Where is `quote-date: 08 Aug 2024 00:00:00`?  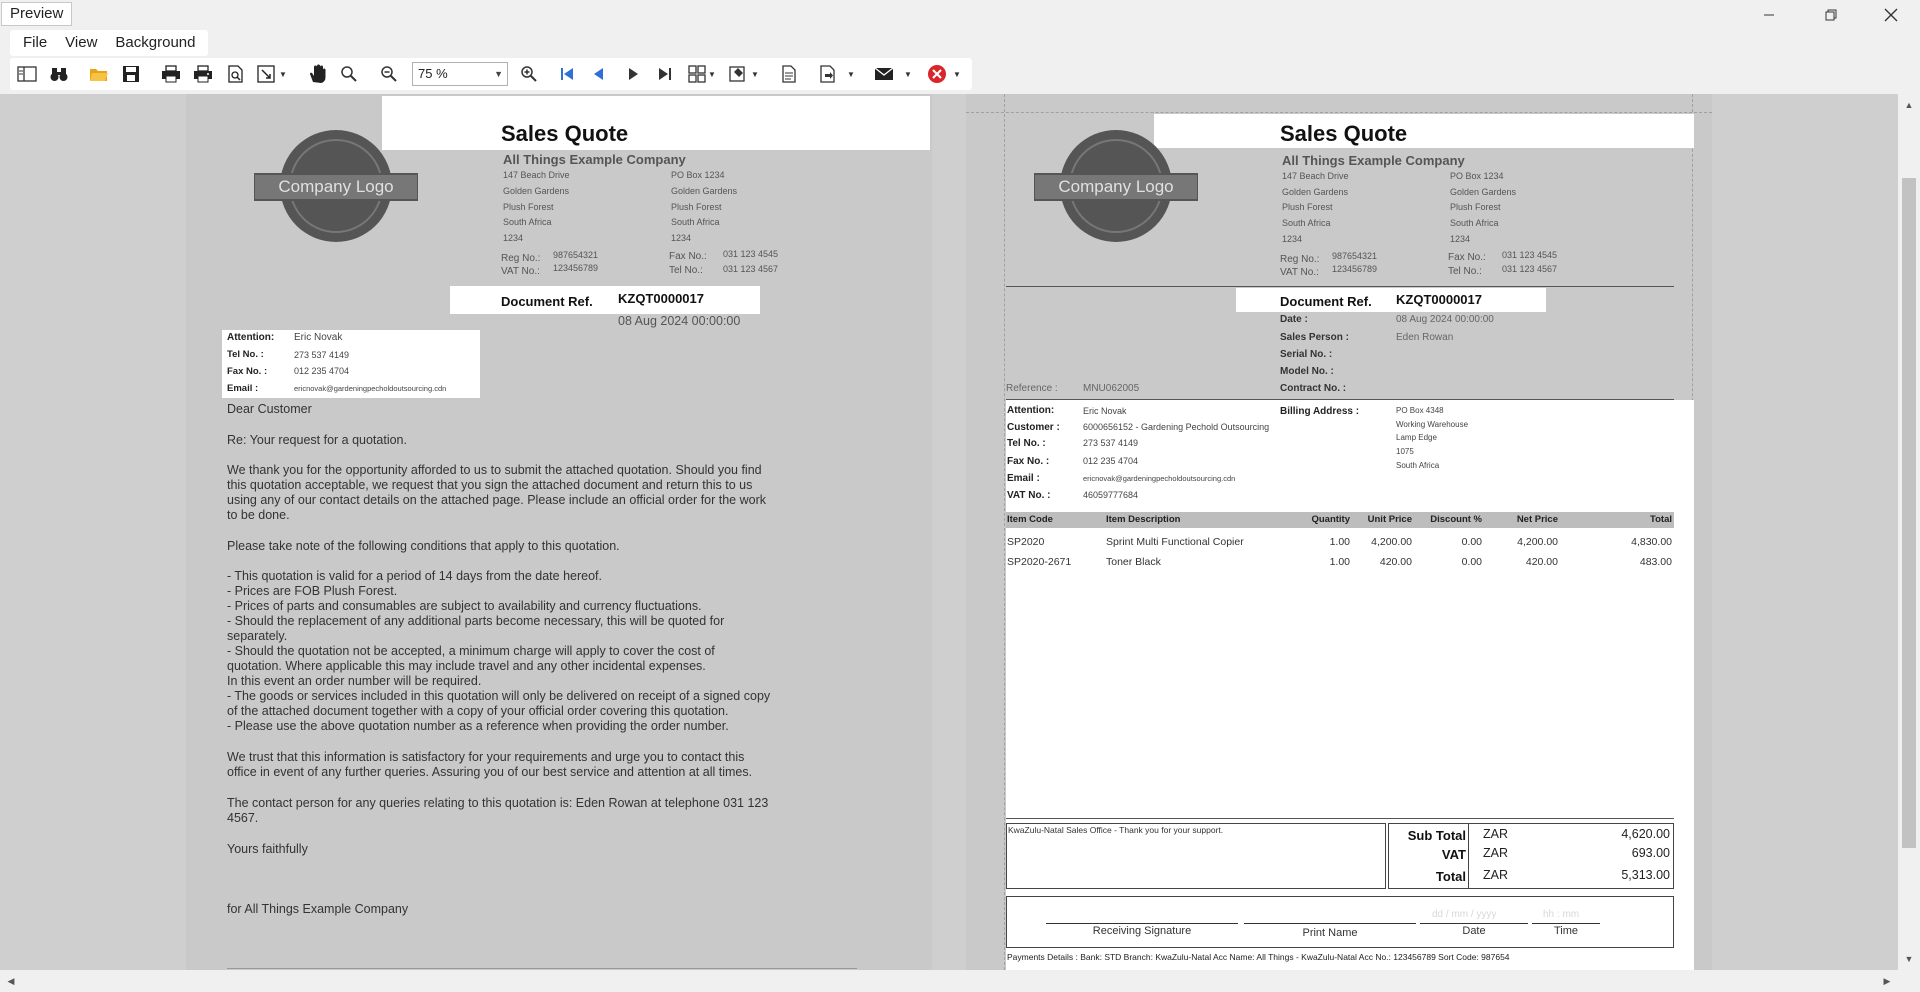 quote-date: 08 Aug 2024 00:00:00 is located at coordinates (679, 321).